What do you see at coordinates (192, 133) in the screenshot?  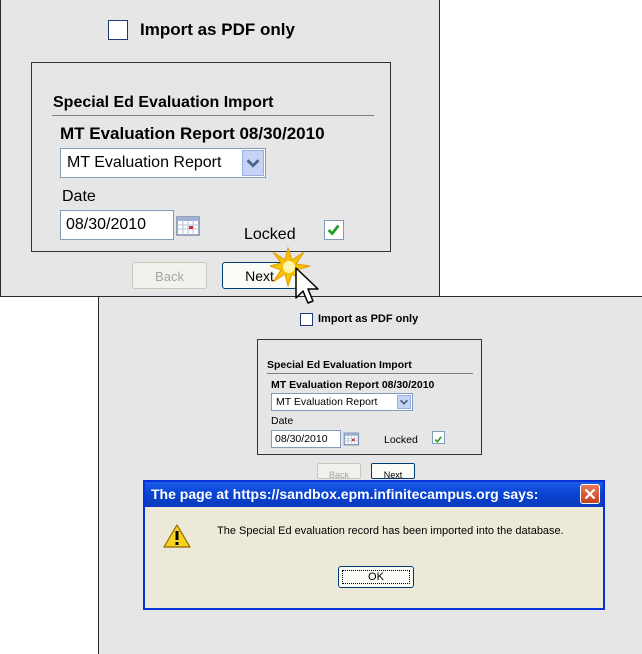 I see `report-heading: MT Evaluation Report 08/30/2010` at bounding box center [192, 133].